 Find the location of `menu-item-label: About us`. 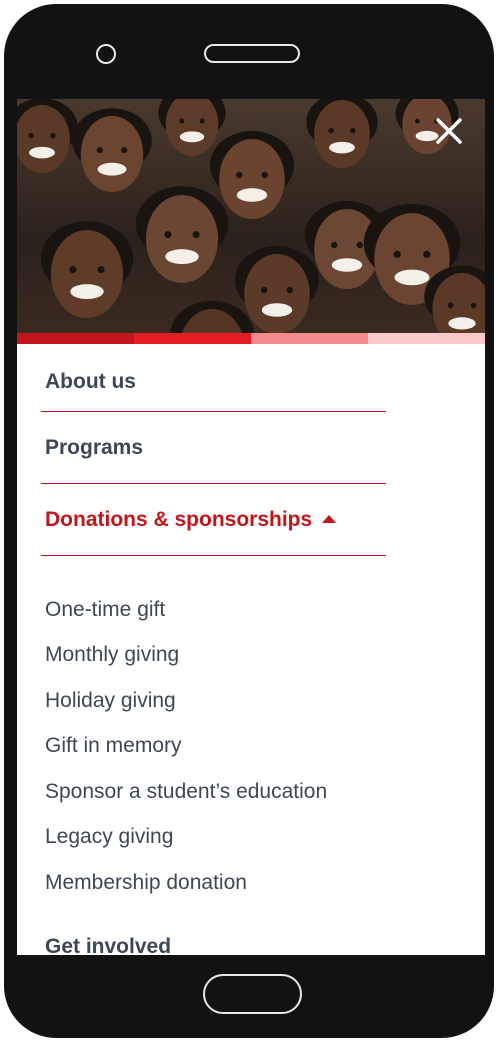

menu-item-label: About us is located at coordinates (90, 381).